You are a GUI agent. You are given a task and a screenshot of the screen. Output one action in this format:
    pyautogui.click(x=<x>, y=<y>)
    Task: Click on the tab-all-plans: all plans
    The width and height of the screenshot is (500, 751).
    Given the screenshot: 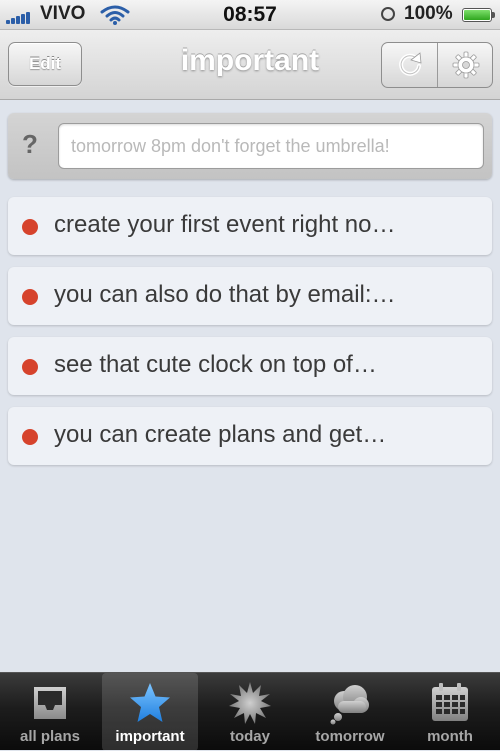 What is the action you would take?
    pyautogui.click(x=50, y=712)
    